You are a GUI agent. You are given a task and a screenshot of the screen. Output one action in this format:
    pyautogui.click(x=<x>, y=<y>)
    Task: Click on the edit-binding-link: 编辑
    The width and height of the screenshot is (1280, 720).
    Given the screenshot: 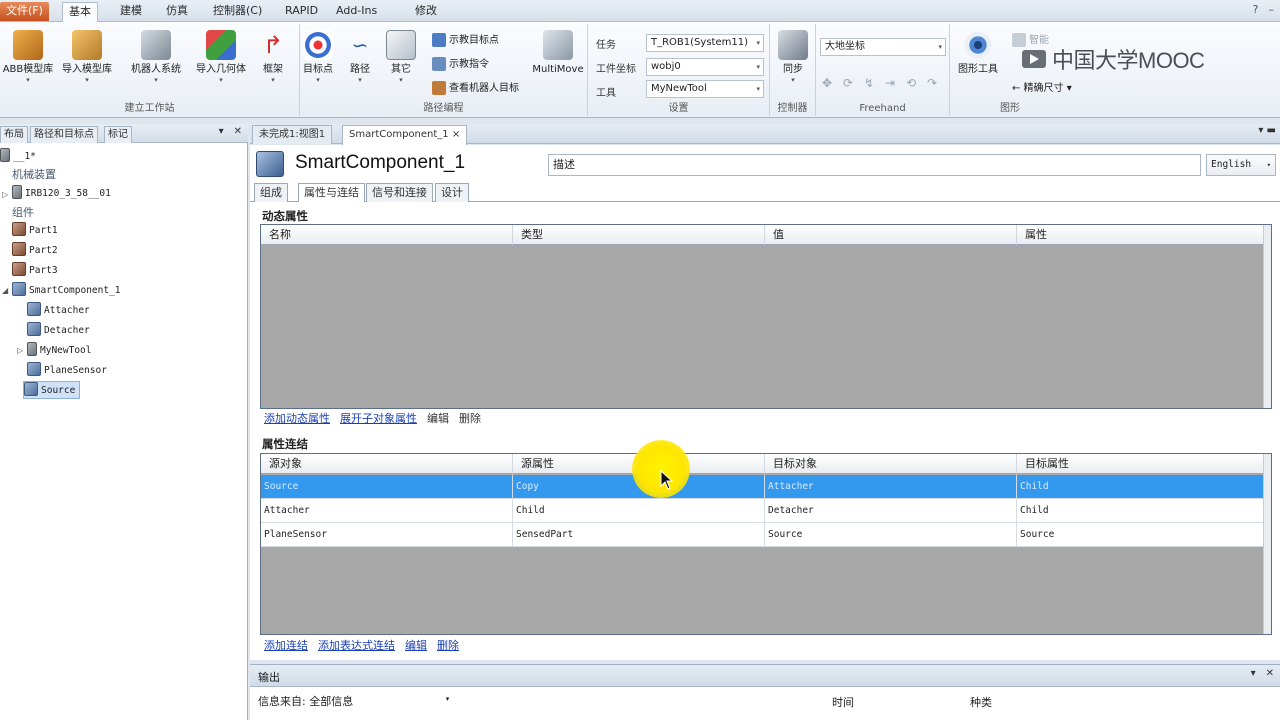 What is the action you would take?
    pyautogui.click(x=416, y=645)
    